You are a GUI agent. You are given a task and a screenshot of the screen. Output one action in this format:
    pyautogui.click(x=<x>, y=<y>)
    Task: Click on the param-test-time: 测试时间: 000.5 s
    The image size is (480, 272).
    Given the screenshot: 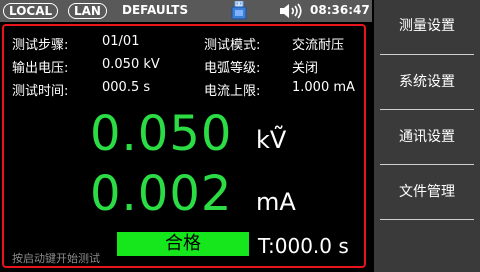 What is the action you would take?
    pyautogui.click(x=81, y=89)
    